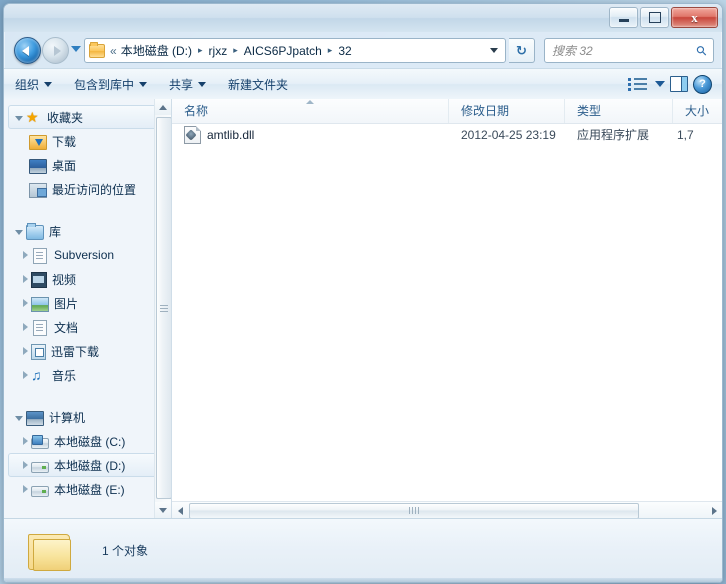  Describe the element at coordinates (629, 50) in the screenshot. I see `search-box: 搜索 32 ⚲` at that location.